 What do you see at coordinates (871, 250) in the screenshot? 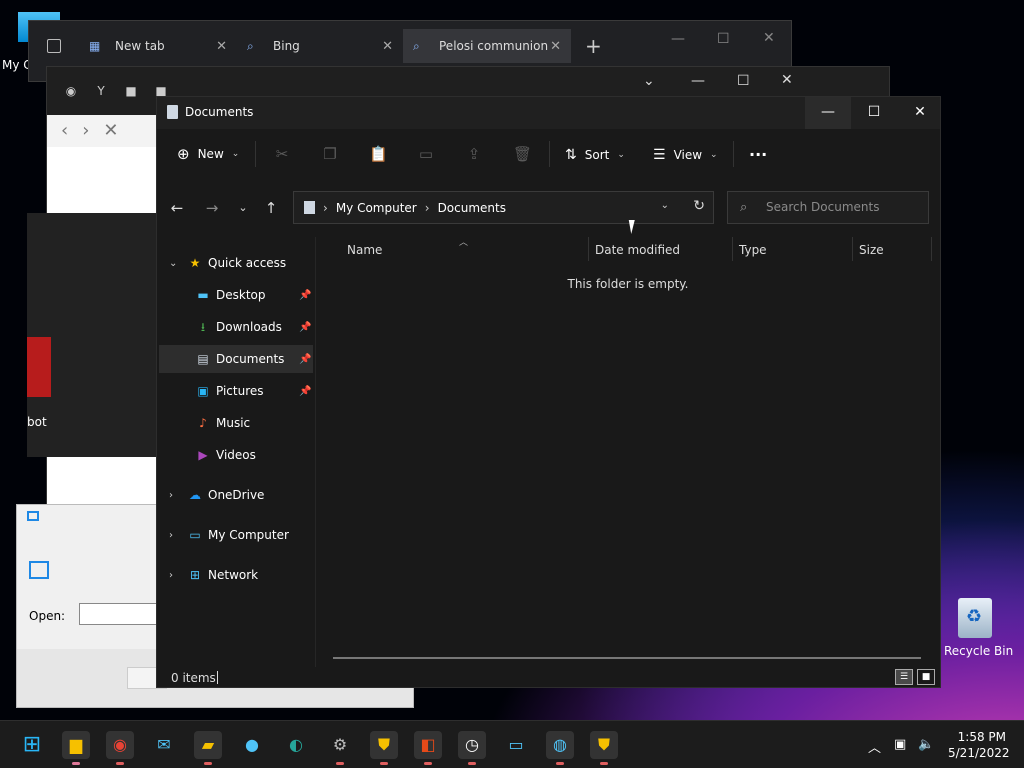
I see `column-header-size: Size` at bounding box center [871, 250].